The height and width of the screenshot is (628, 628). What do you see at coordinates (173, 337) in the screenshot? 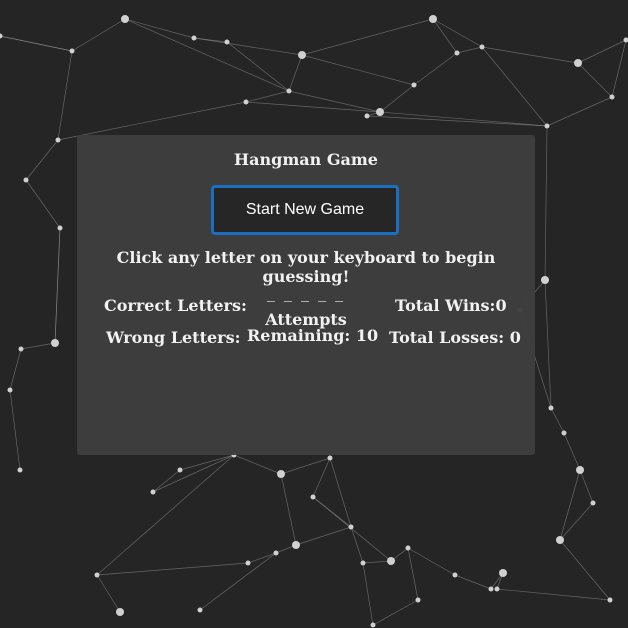
I see `wrong-letters-label: Wrong Letters:` at bounding box center [173, 337].